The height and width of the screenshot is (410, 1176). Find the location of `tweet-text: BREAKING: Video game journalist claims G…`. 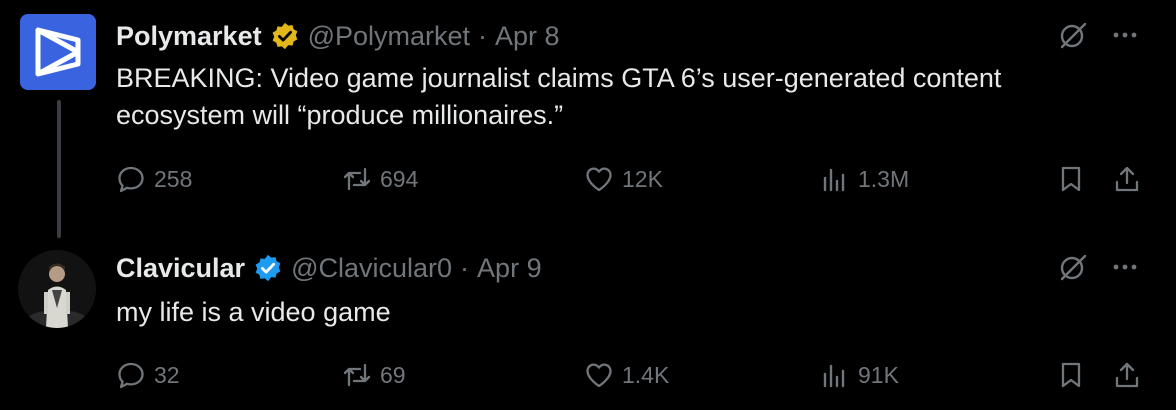

tweet-text: BREAKING: Video game journalist claims G… is located at coordinates (559, 96).